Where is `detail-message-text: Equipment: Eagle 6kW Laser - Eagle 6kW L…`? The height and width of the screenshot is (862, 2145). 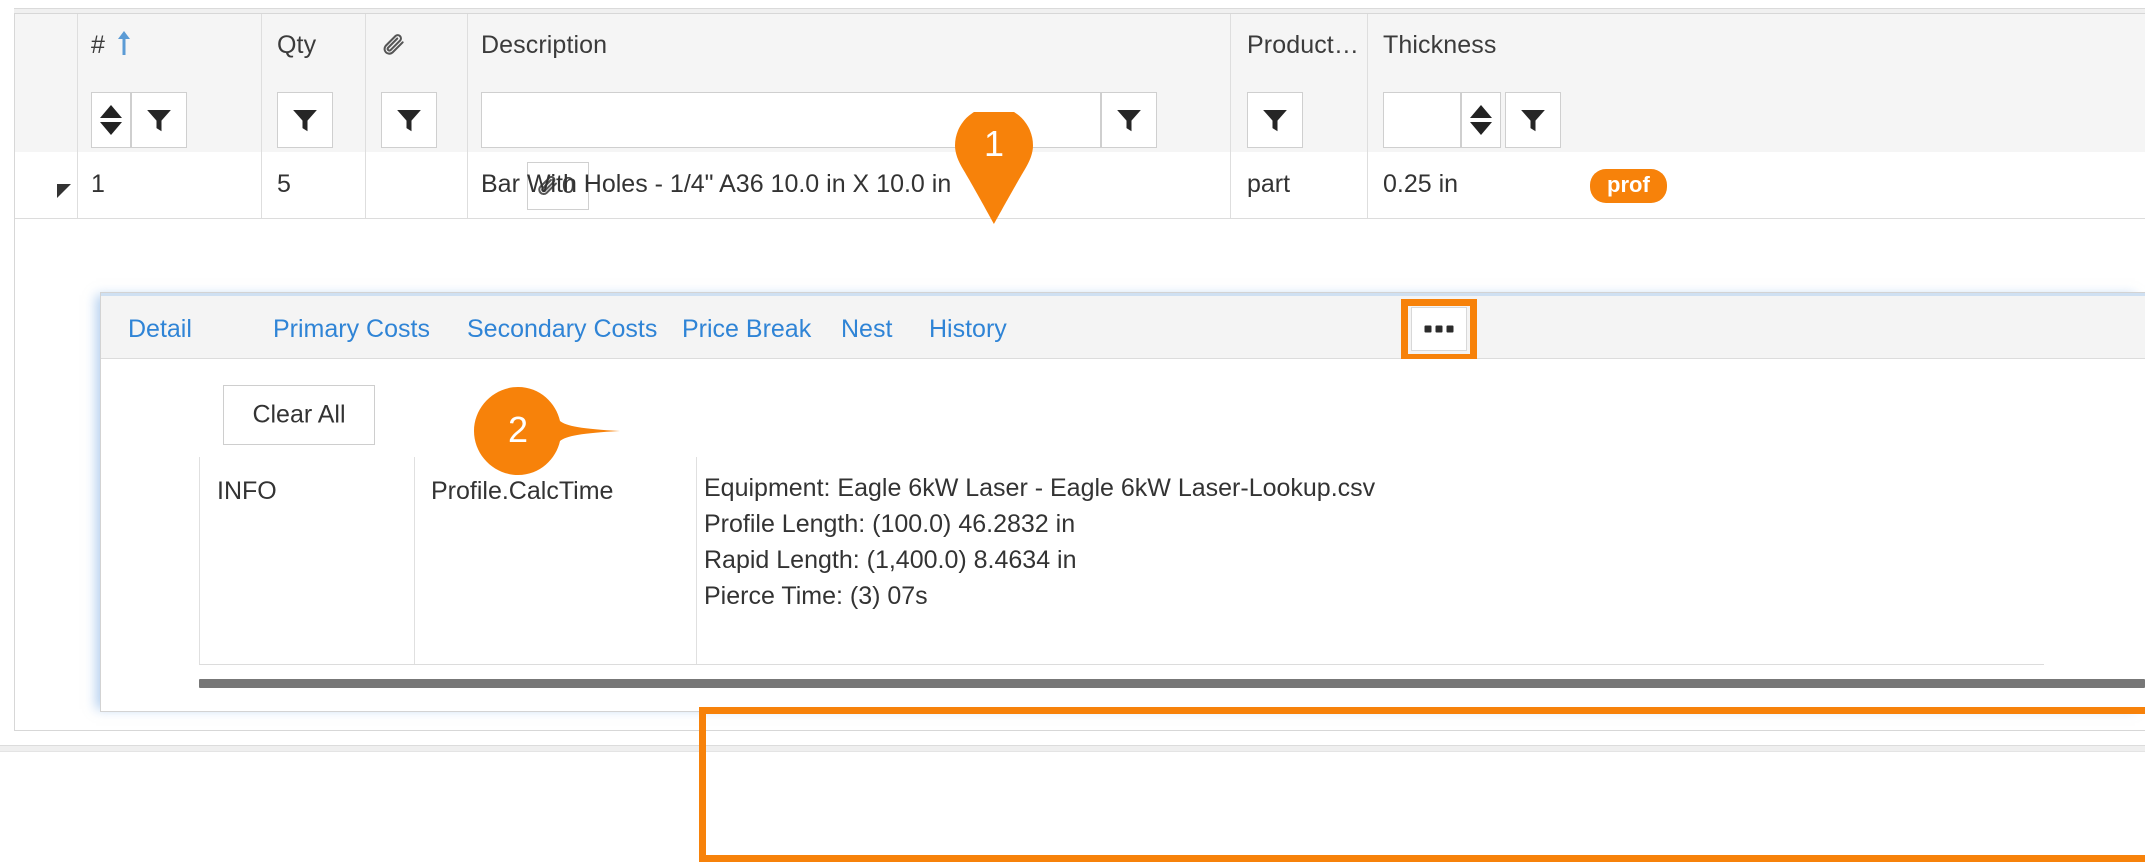
detail-message-text: Equipment: Eagle 6kW Laser - Eagle 6kW L… is located at coordinates (1424, 543).